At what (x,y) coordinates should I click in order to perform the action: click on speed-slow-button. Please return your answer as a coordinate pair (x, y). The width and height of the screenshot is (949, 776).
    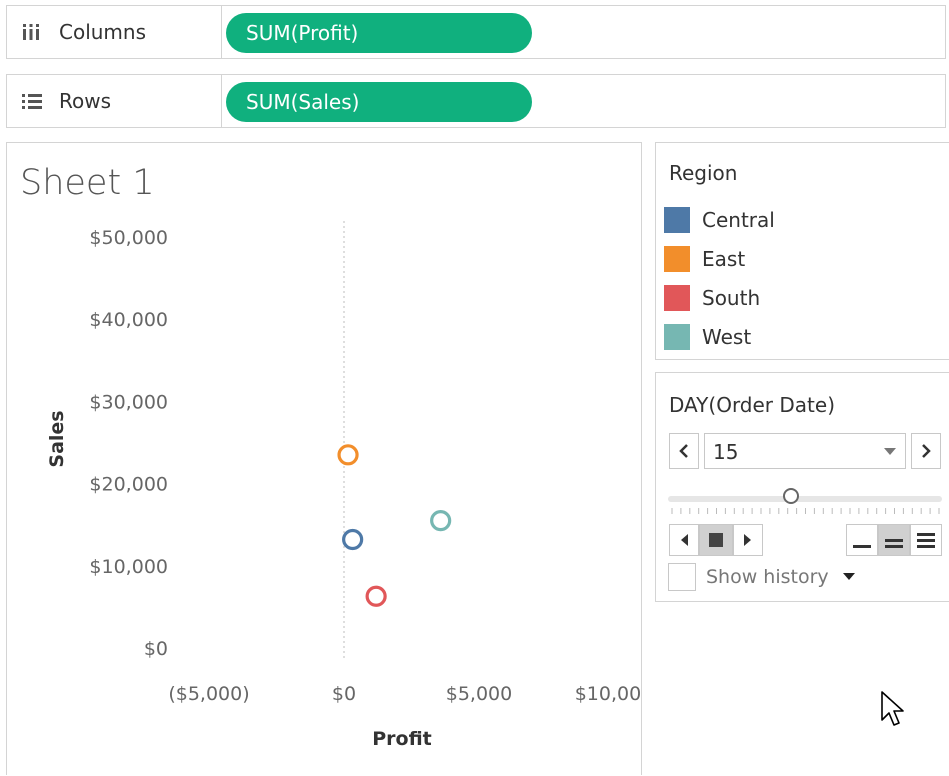
    Looking at the image, I should click on (862, 540).